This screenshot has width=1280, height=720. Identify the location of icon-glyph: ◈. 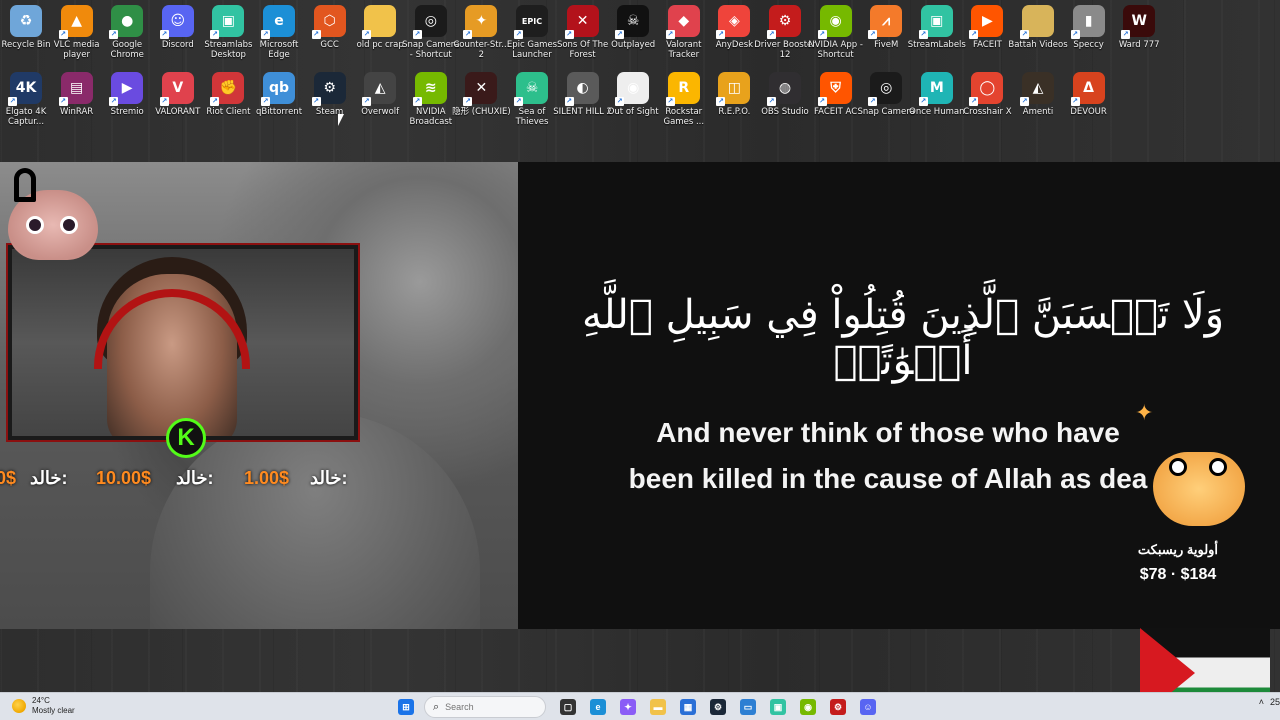
(734, 21).